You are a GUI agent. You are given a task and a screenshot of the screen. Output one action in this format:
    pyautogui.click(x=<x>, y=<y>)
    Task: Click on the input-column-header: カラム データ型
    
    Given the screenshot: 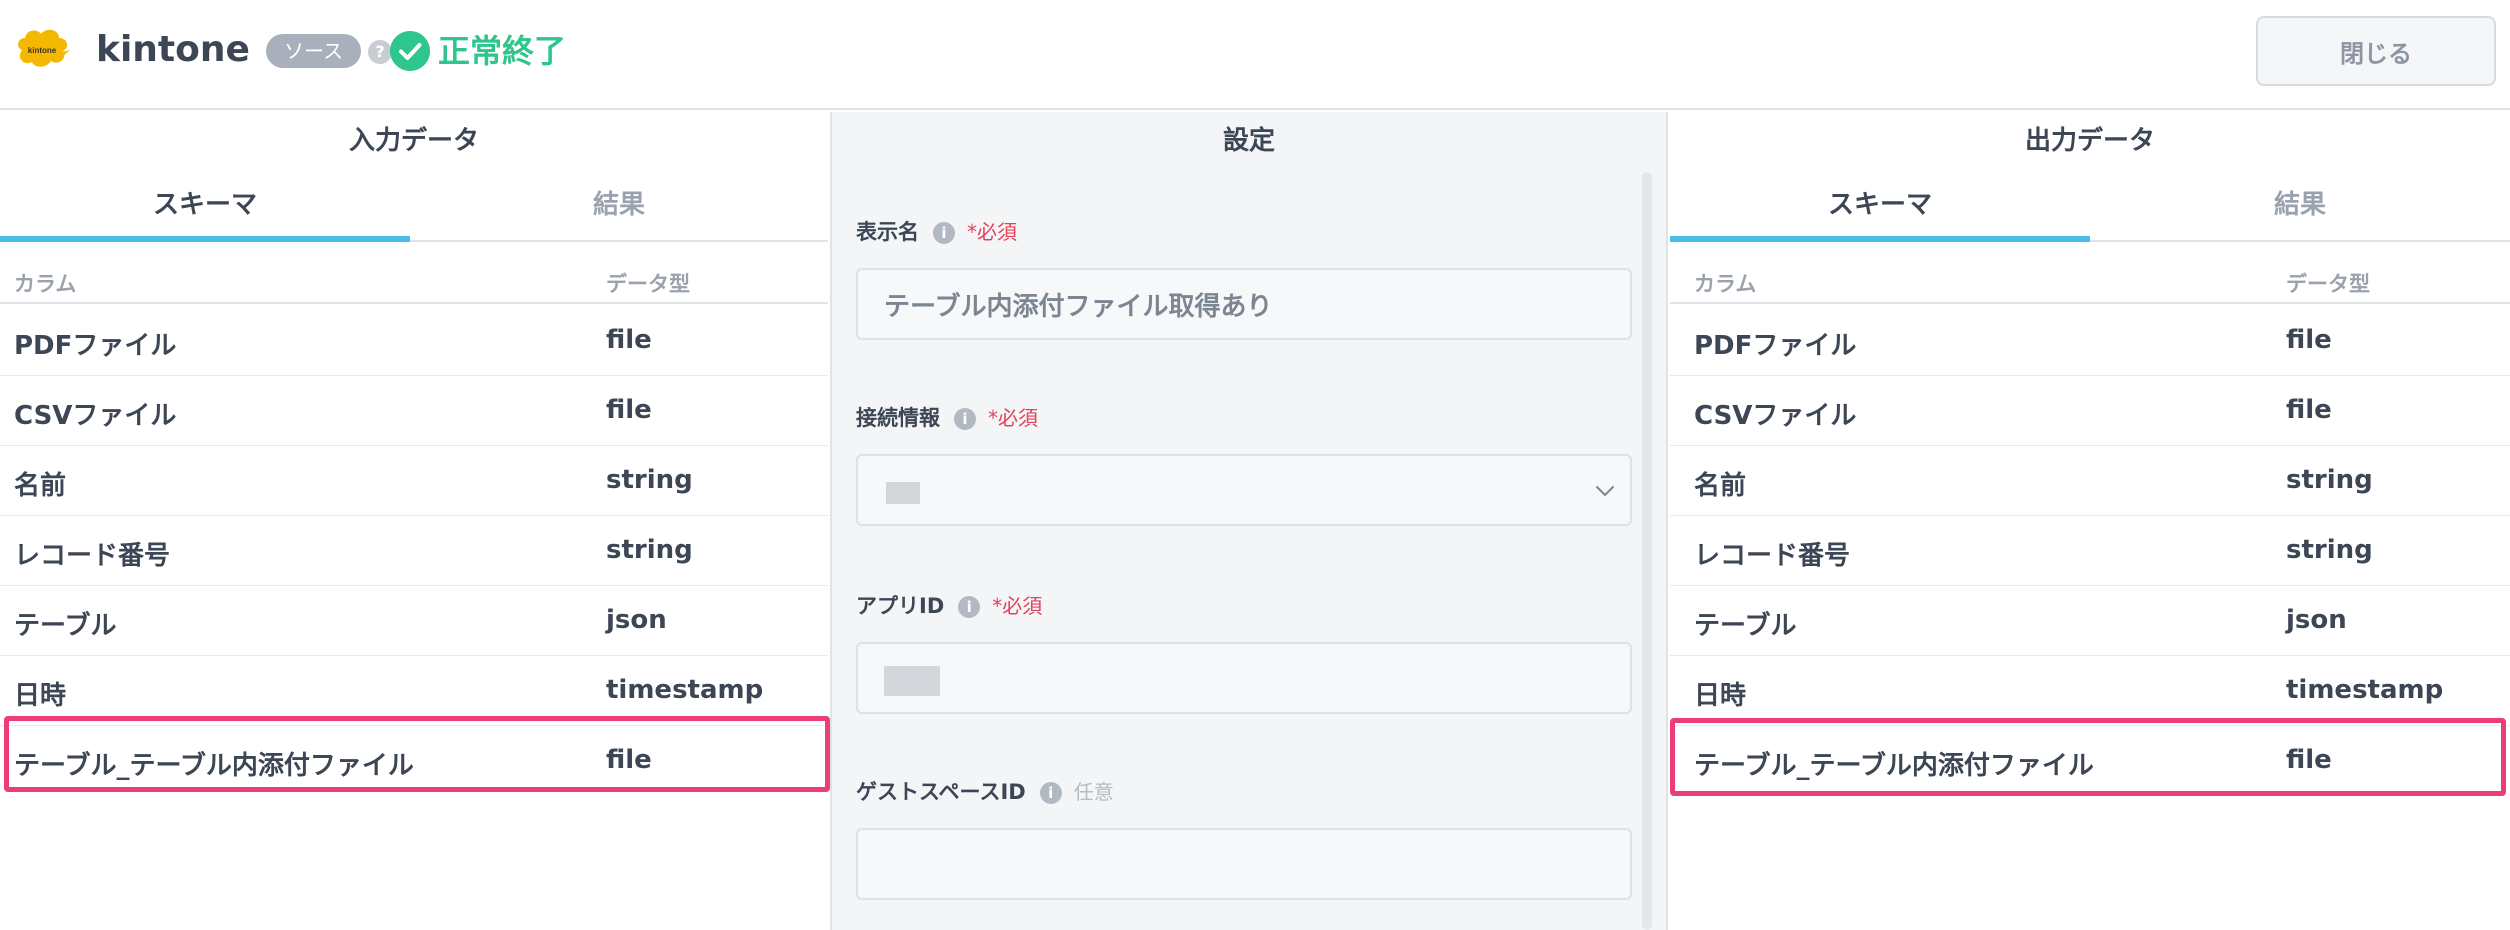 What is the action you would take?
    pyautogui.click(x=414, y=280)
    